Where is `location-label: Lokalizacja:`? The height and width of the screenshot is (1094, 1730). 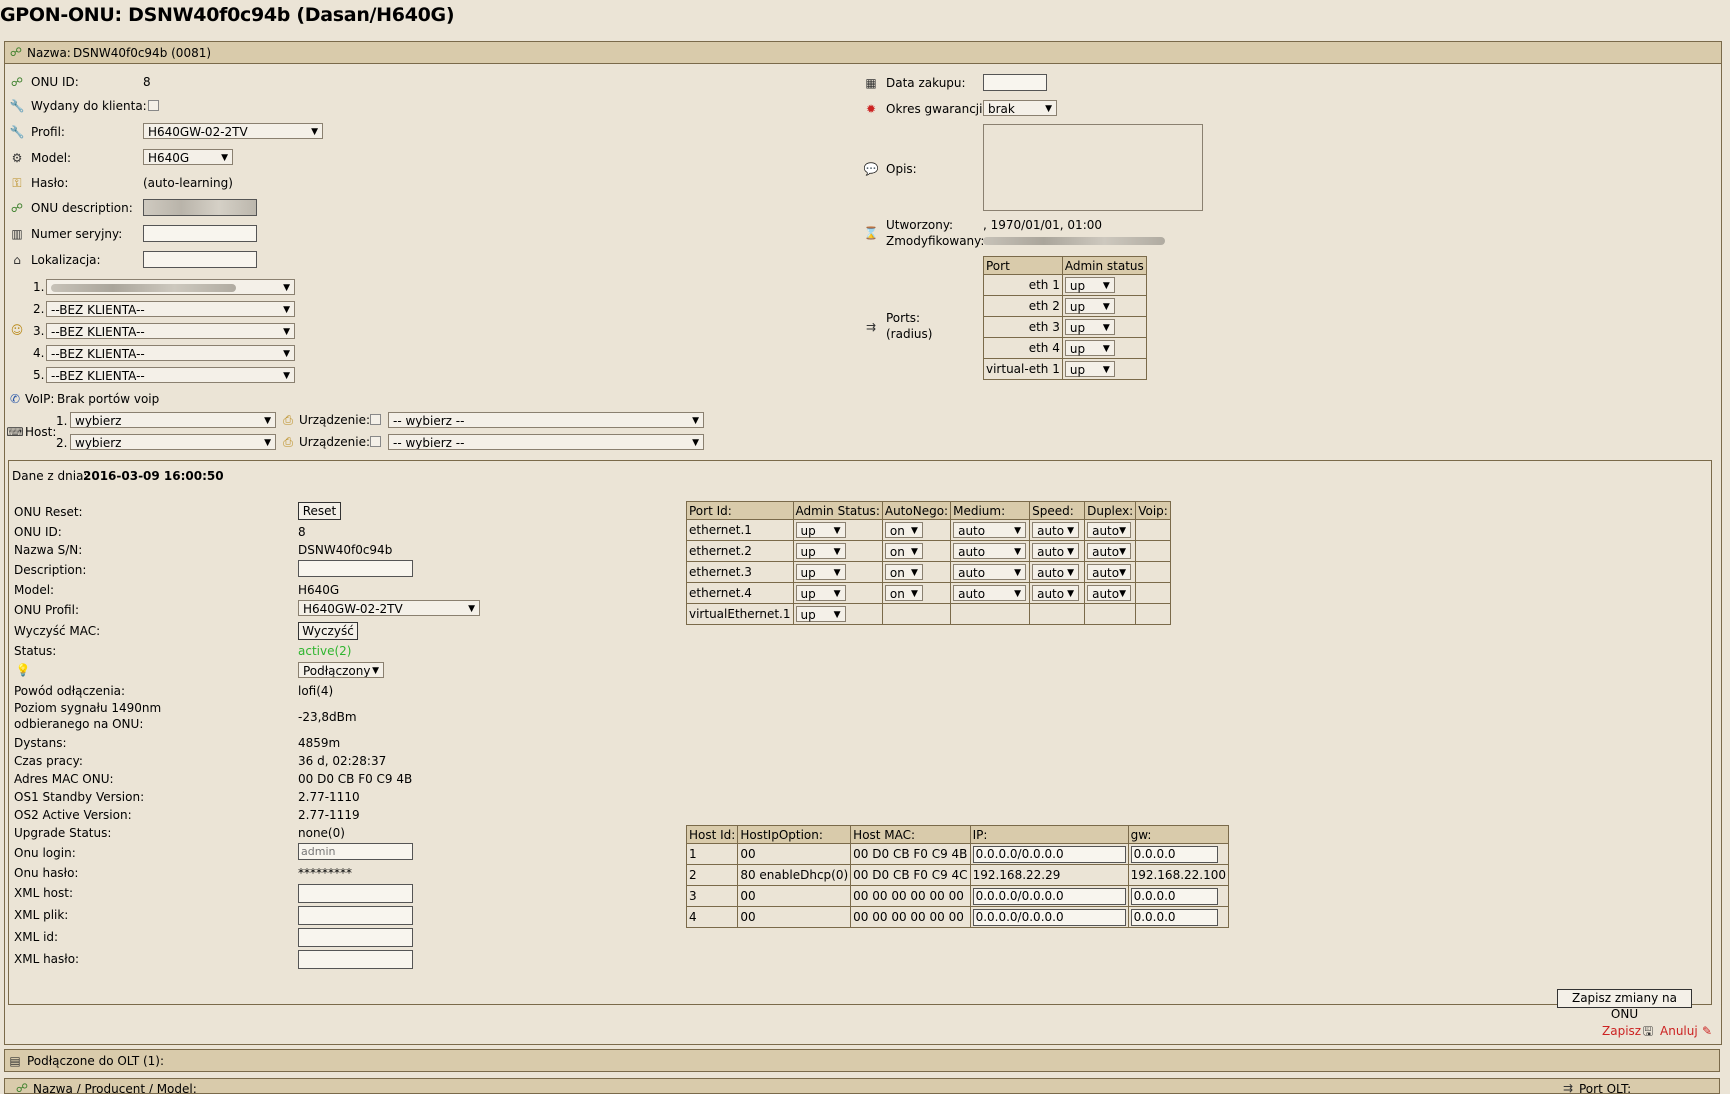
location-label: Lokalizacja: is located at coordinates (66, 260).